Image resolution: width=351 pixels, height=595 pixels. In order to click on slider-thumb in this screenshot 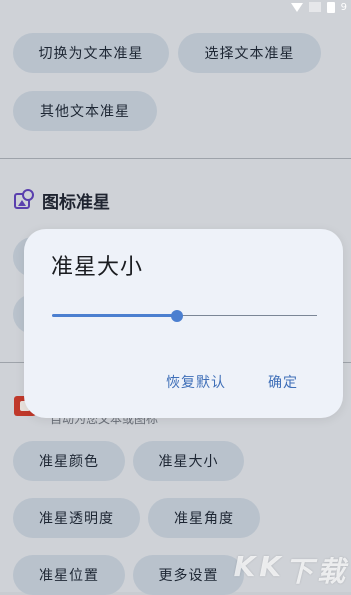, I will do `click(176, 316)`.